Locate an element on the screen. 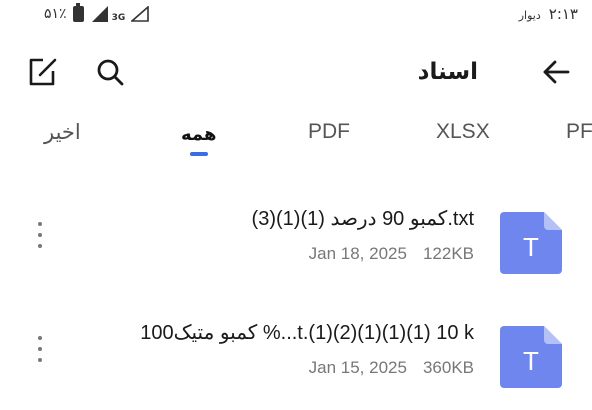 Image resolution: width=592 pixels, height=410 pixels. active-tab-indicator is located at coordinates (199, 154).